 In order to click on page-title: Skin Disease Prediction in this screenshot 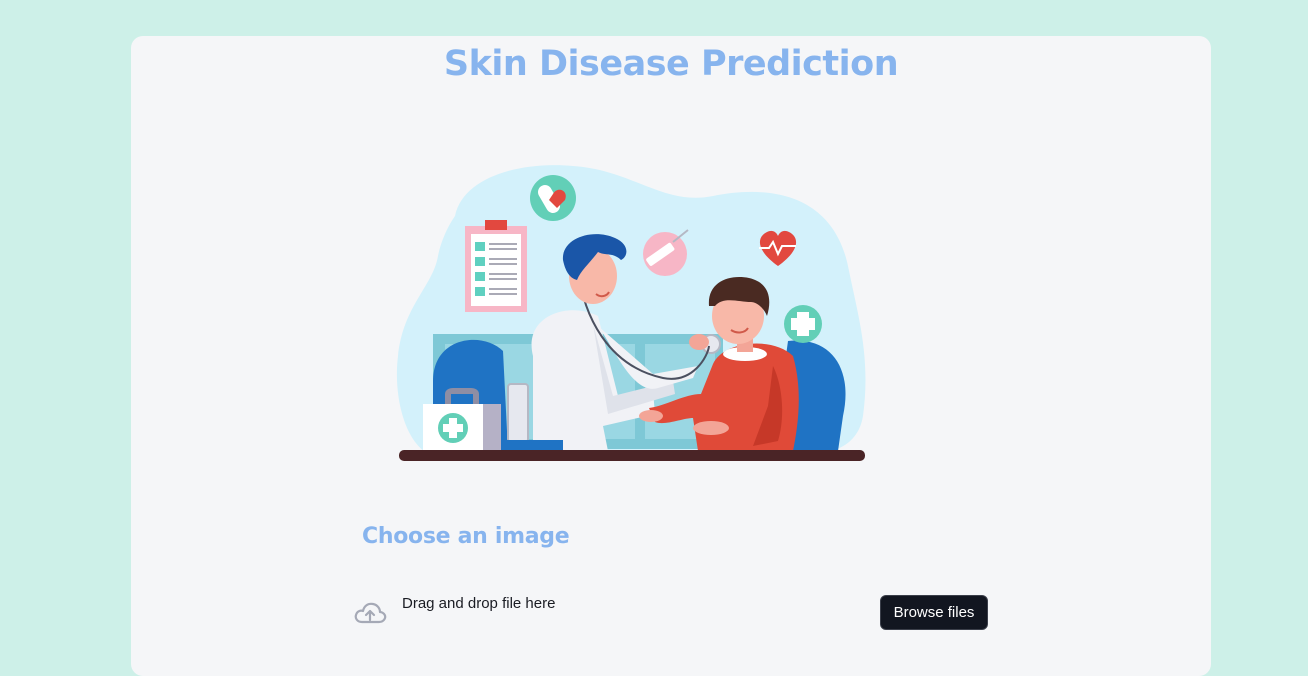, I will do `click(671, 64)`.